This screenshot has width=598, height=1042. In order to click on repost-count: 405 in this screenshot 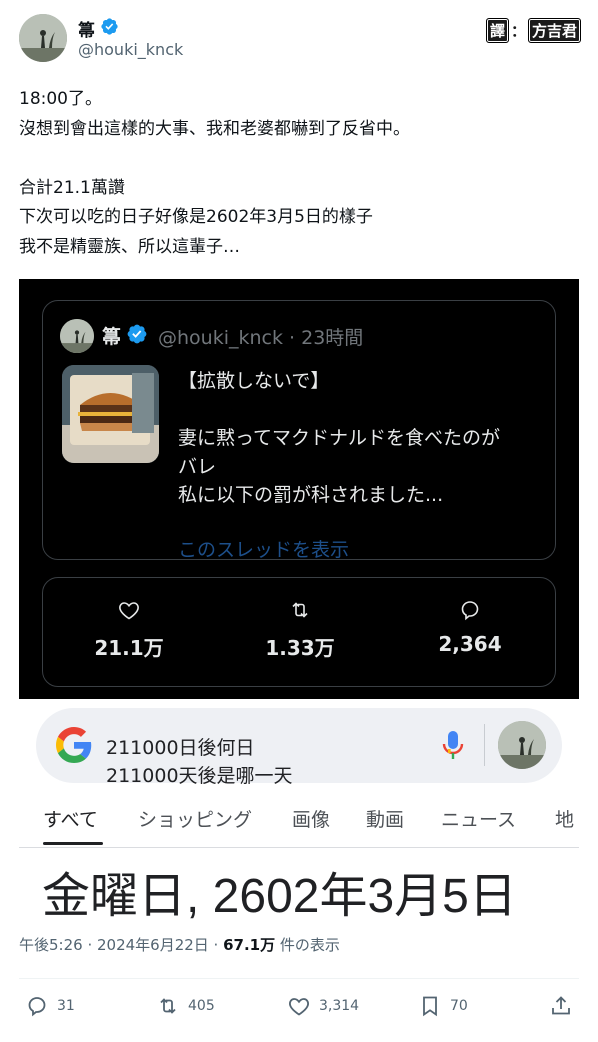, I will do `click(201, 1006)`.